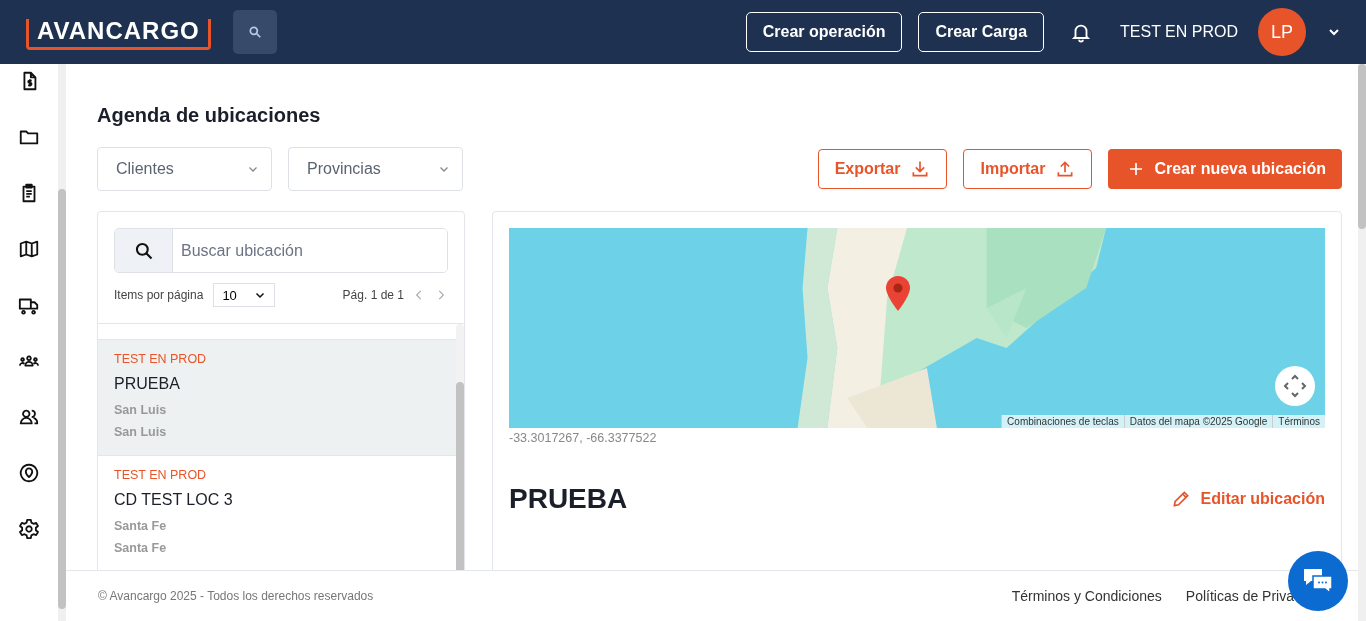 This screenshot has width=1366, height=621. Describe the element at coordinates (209, 115) in the screenshot. I see `page-title: Agenda de ubicaciones` at that location.